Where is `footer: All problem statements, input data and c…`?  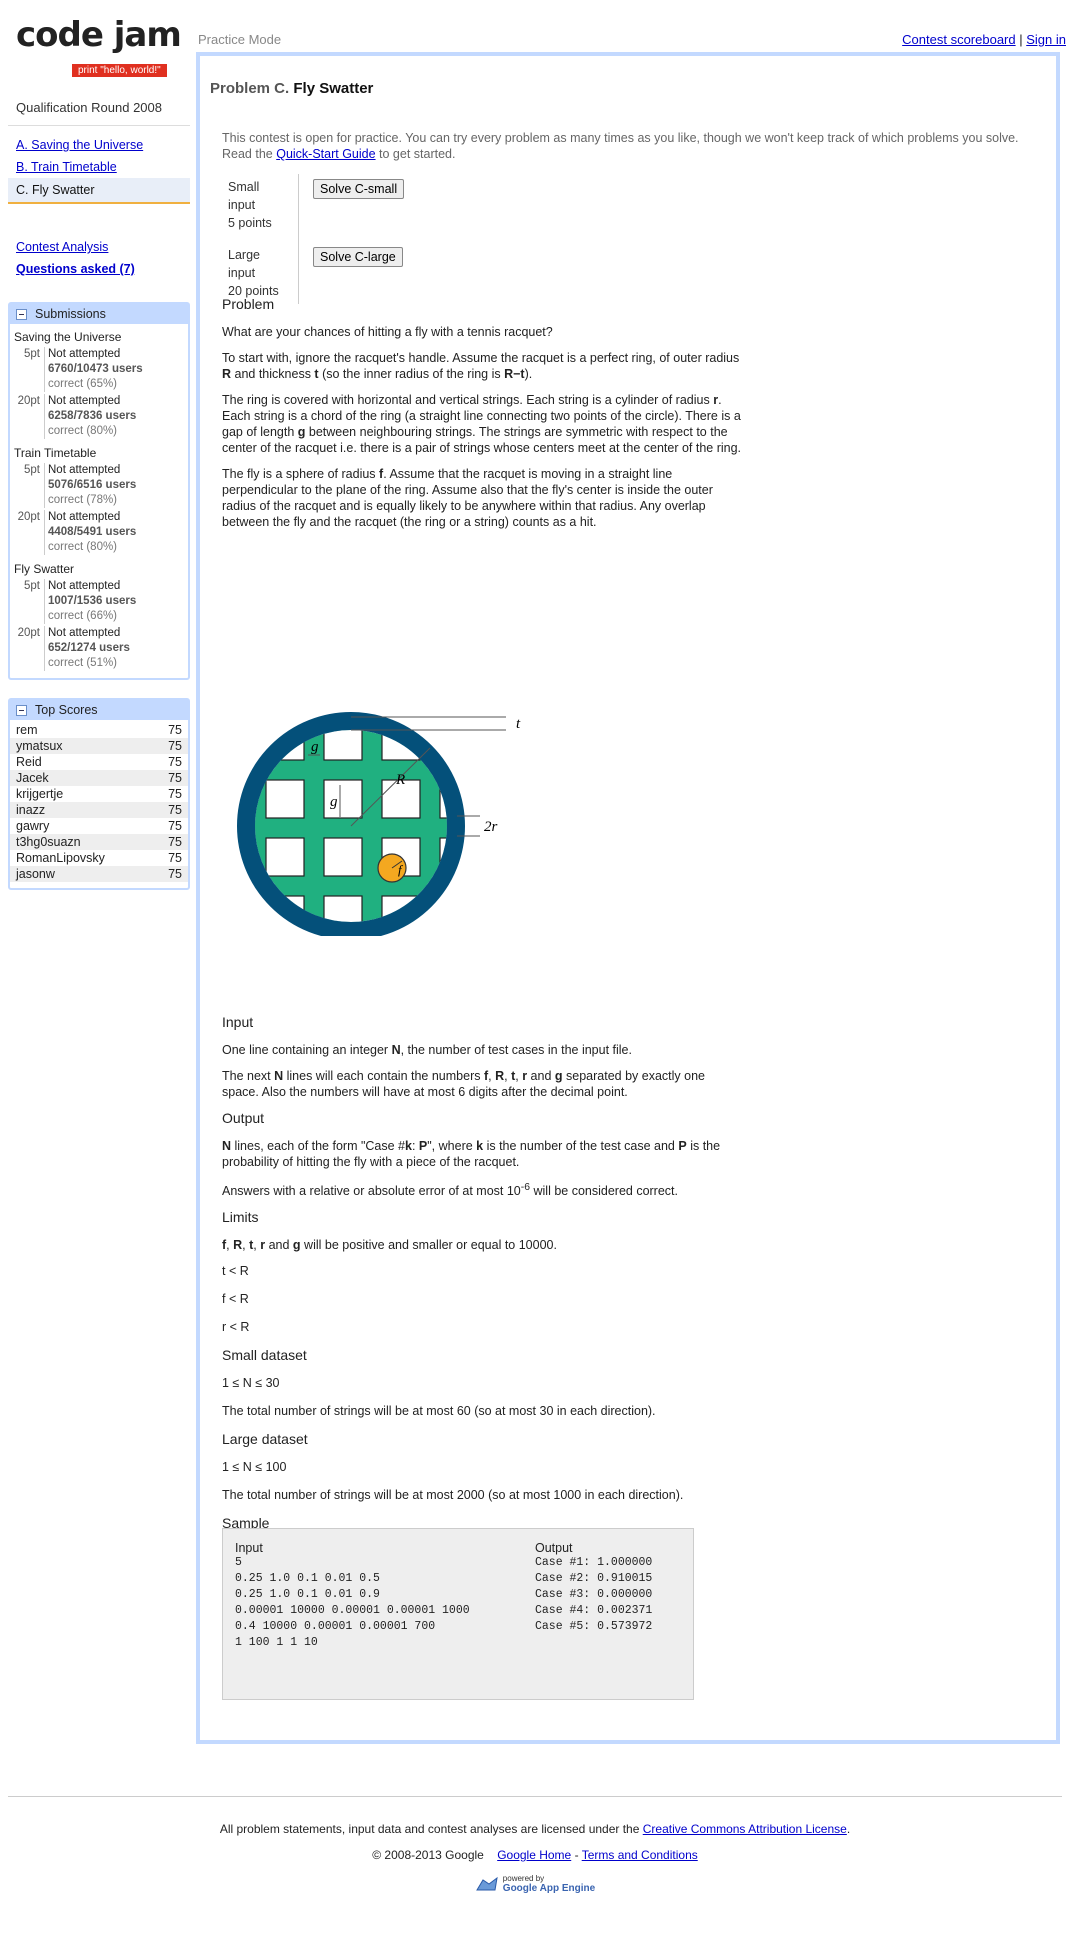
footer: All problem statements, input data and c… is located at coordinates (535, 1859).